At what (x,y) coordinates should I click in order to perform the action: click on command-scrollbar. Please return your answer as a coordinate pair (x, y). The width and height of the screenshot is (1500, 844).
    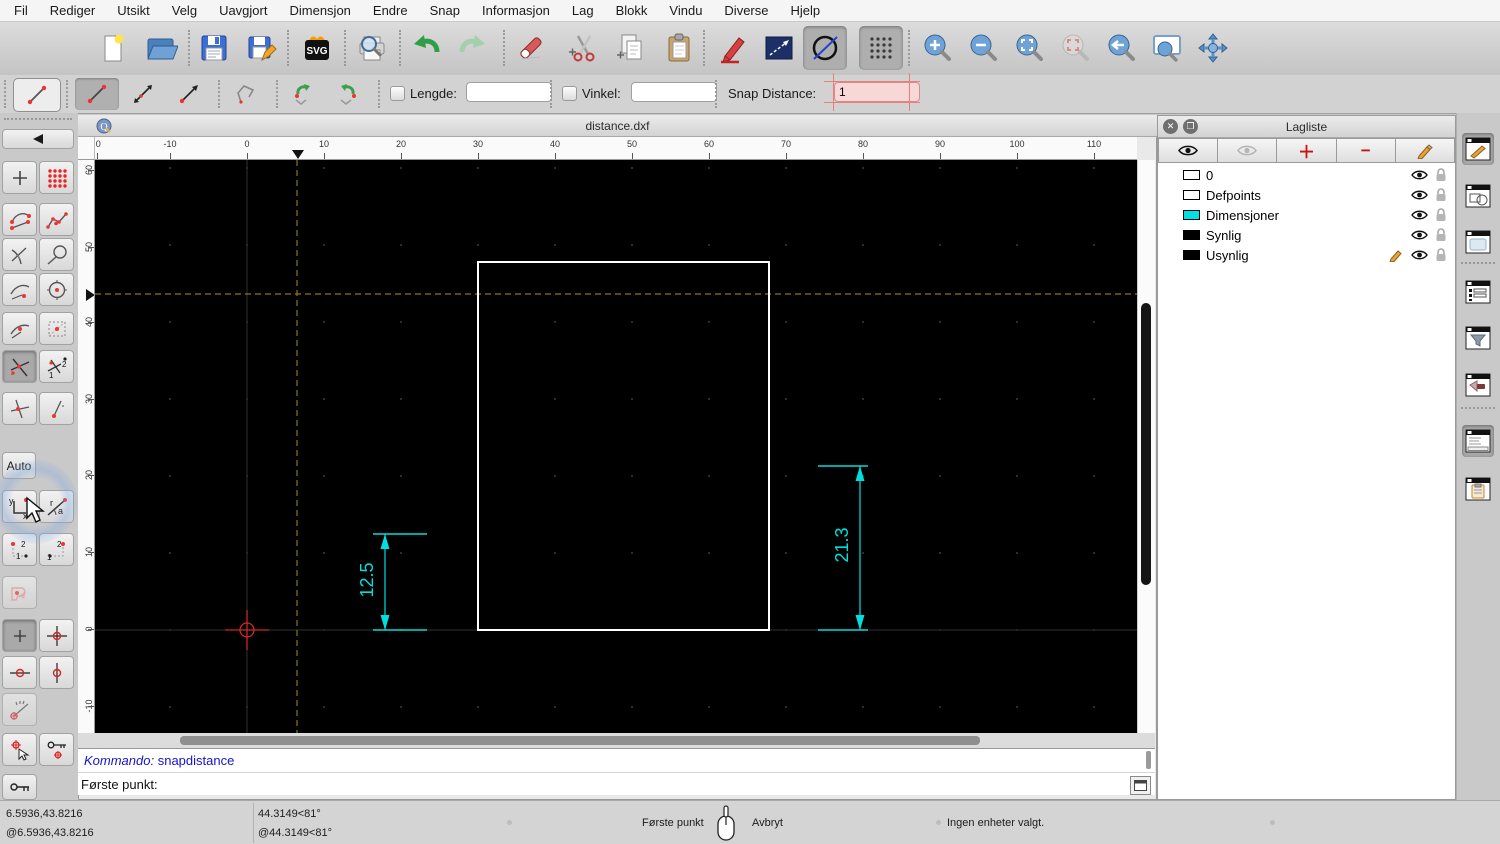
    Looking at the image, I should click on (1148, 760).